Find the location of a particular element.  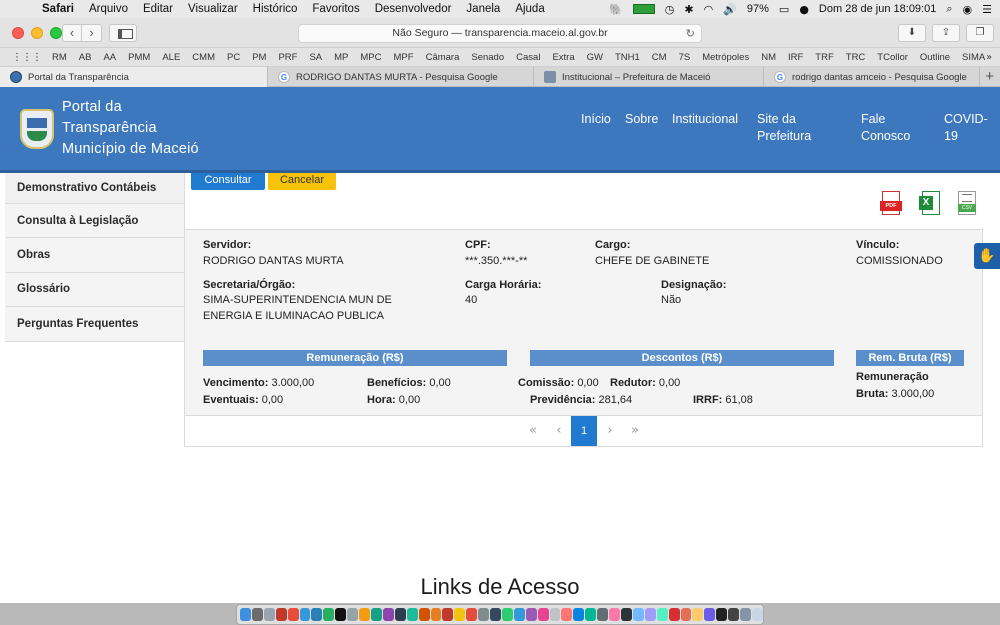

bookmark-item: Casal is located at coordinates (528, 57).